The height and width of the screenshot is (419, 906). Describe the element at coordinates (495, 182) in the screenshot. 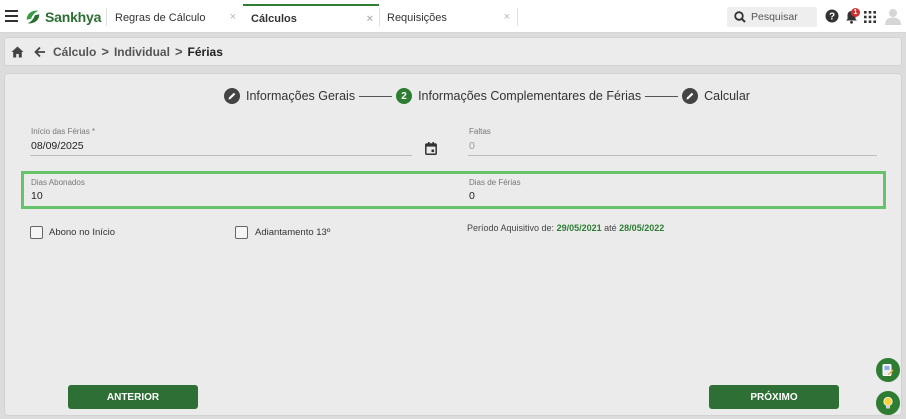

I see `dias-ferias-label: Dias de Férias` at that location.